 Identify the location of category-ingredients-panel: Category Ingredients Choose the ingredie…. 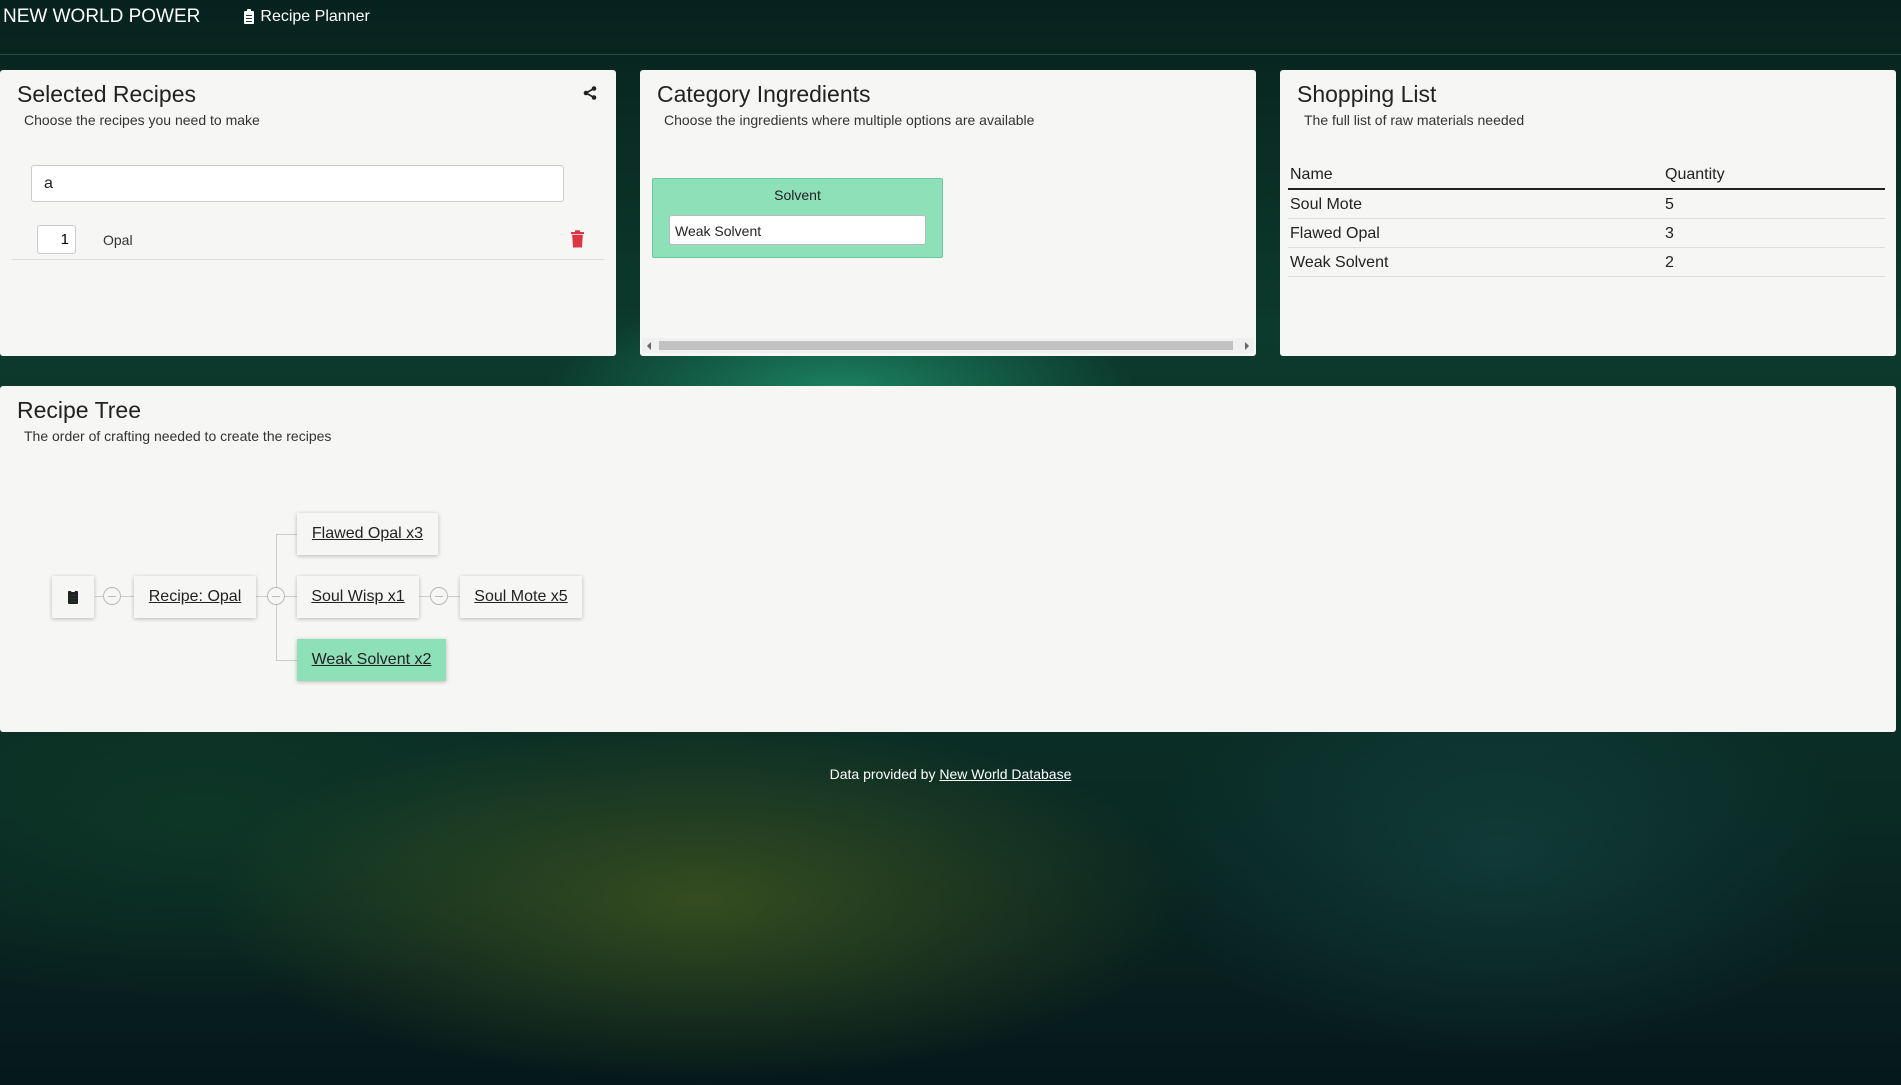
(948, 213).